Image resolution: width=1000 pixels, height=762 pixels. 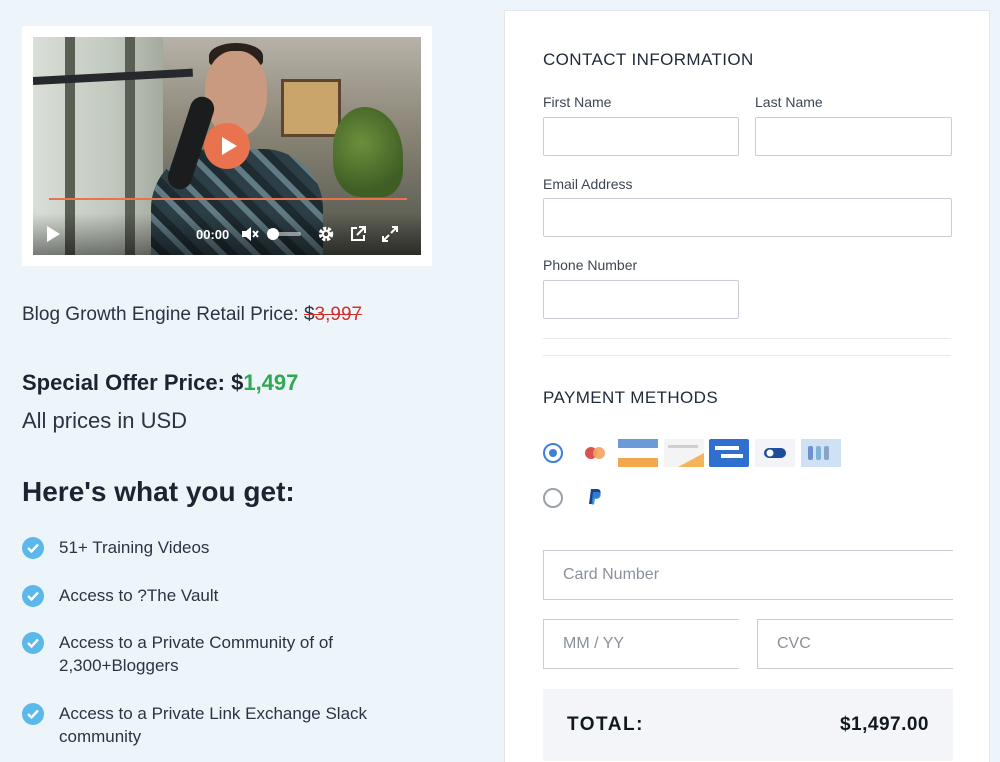 I want to click on retail-price-currency: $, so click(x=309, y=314).